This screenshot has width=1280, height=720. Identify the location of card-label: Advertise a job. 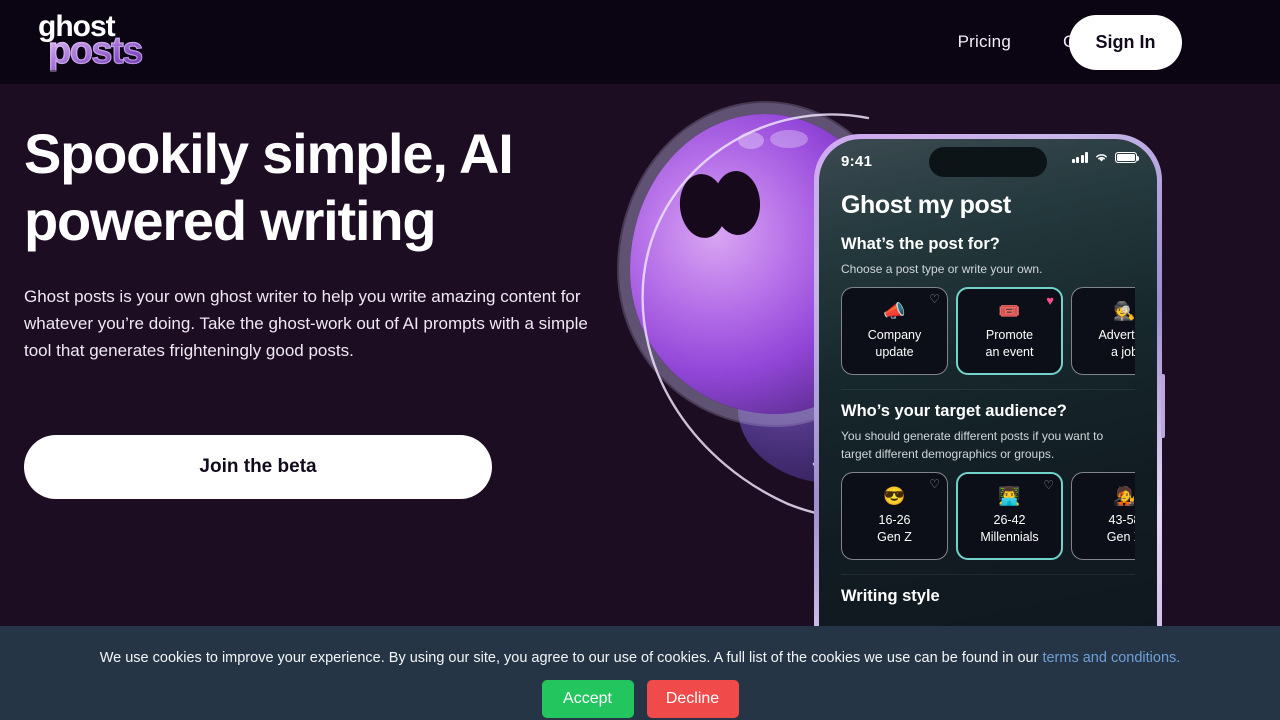
(1116, 343).